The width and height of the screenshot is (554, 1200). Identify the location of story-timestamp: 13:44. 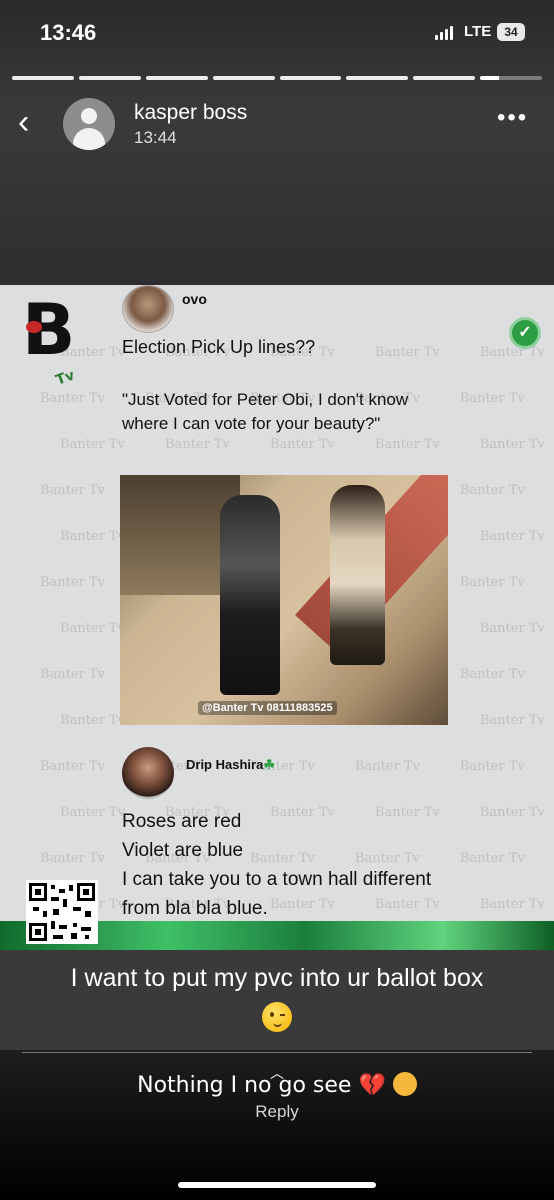
(155, 137).